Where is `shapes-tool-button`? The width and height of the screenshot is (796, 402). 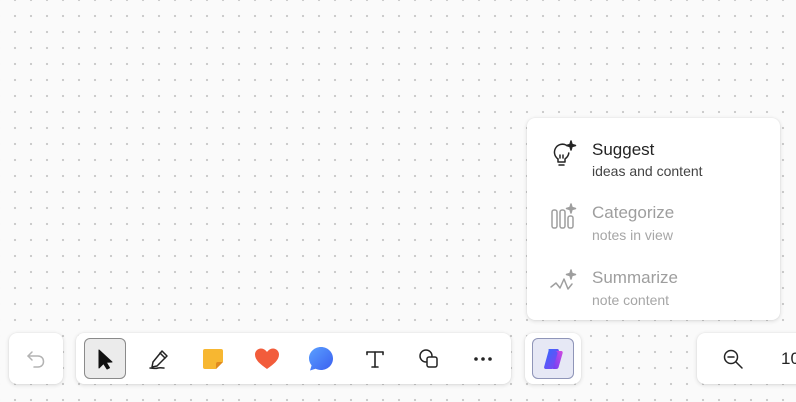 shapes-tool-button is located at coordinates (429, 358).